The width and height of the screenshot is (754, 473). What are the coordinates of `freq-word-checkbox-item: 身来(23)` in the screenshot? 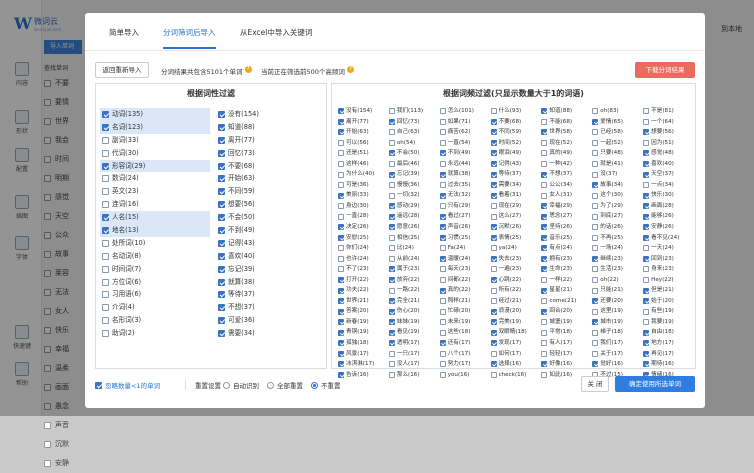 It's located at (668, 269).